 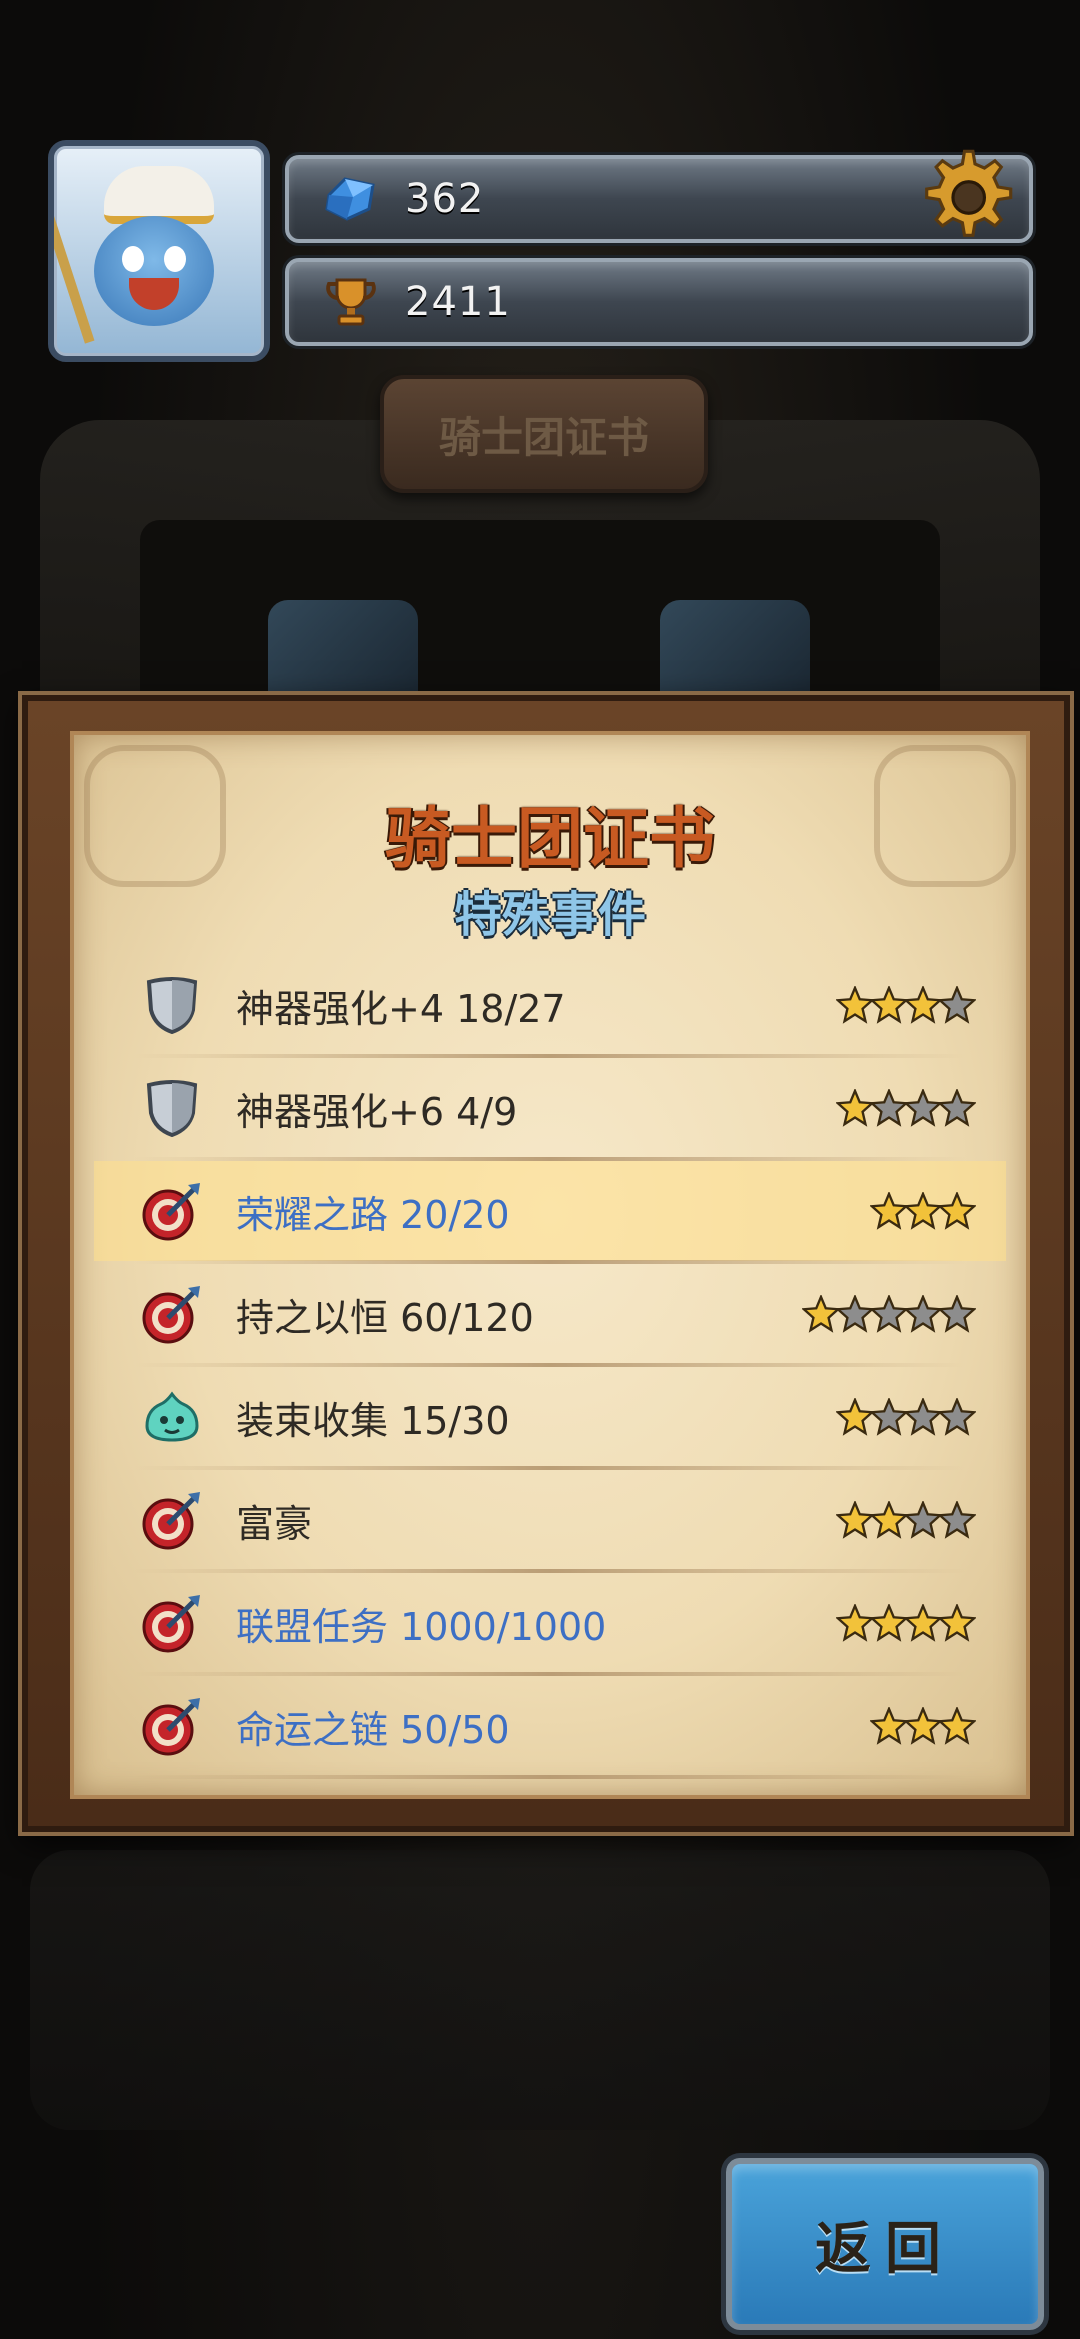 I want to click on achievement-label: 富豪, so click(x=274, y=1523).